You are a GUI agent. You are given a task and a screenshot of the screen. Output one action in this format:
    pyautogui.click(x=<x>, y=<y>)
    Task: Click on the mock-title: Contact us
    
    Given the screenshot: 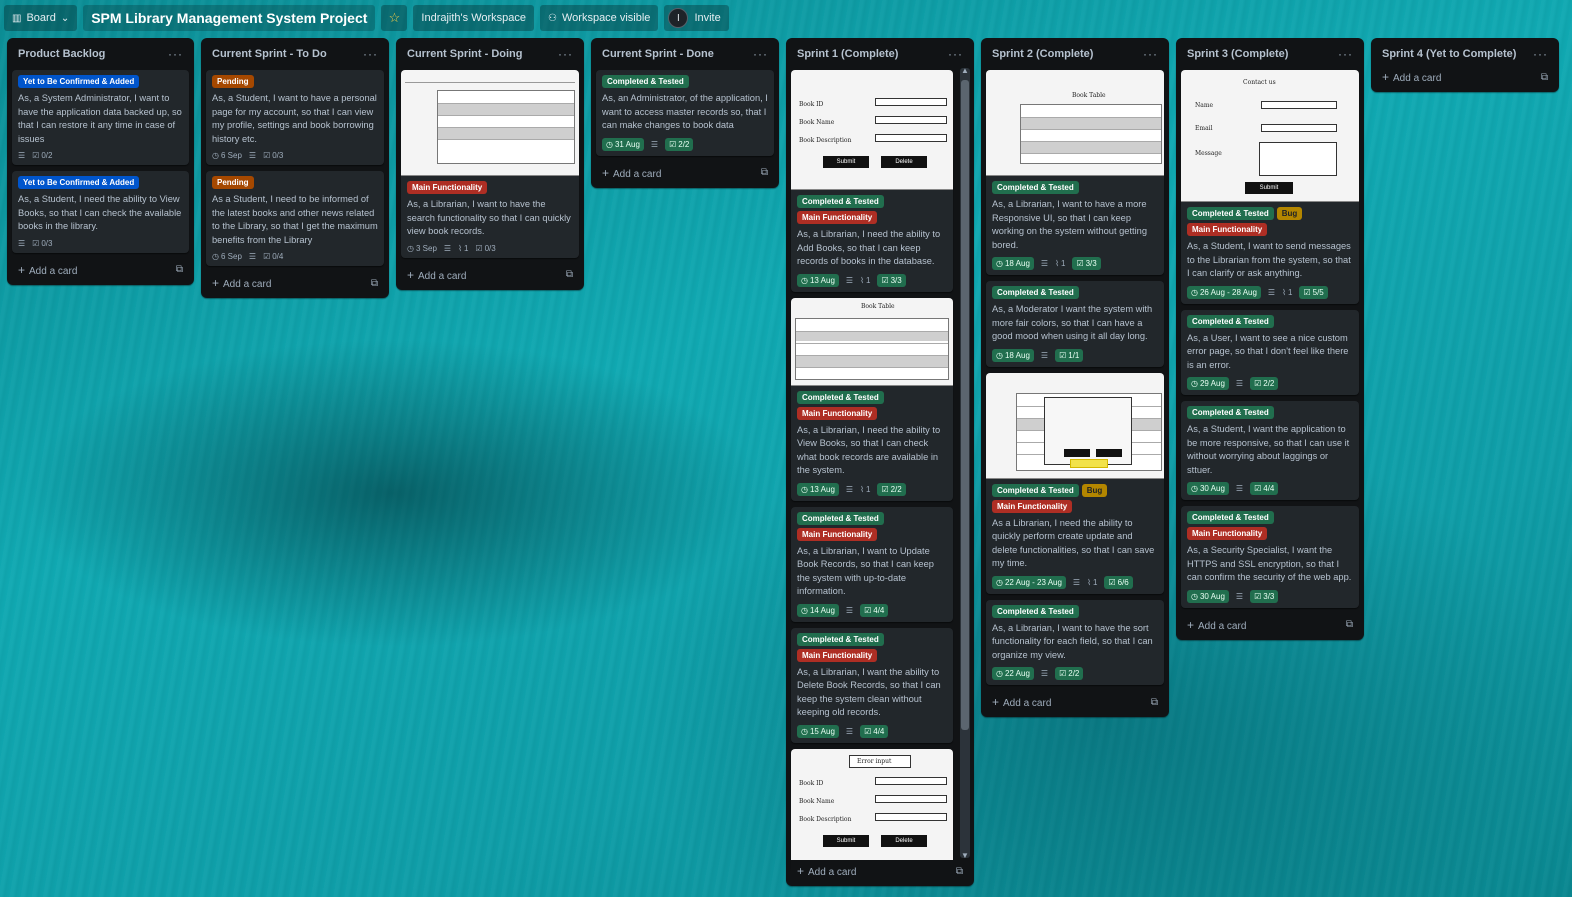 What is the action you would take?
    pyautogui.click(x=1259, y=82)
    